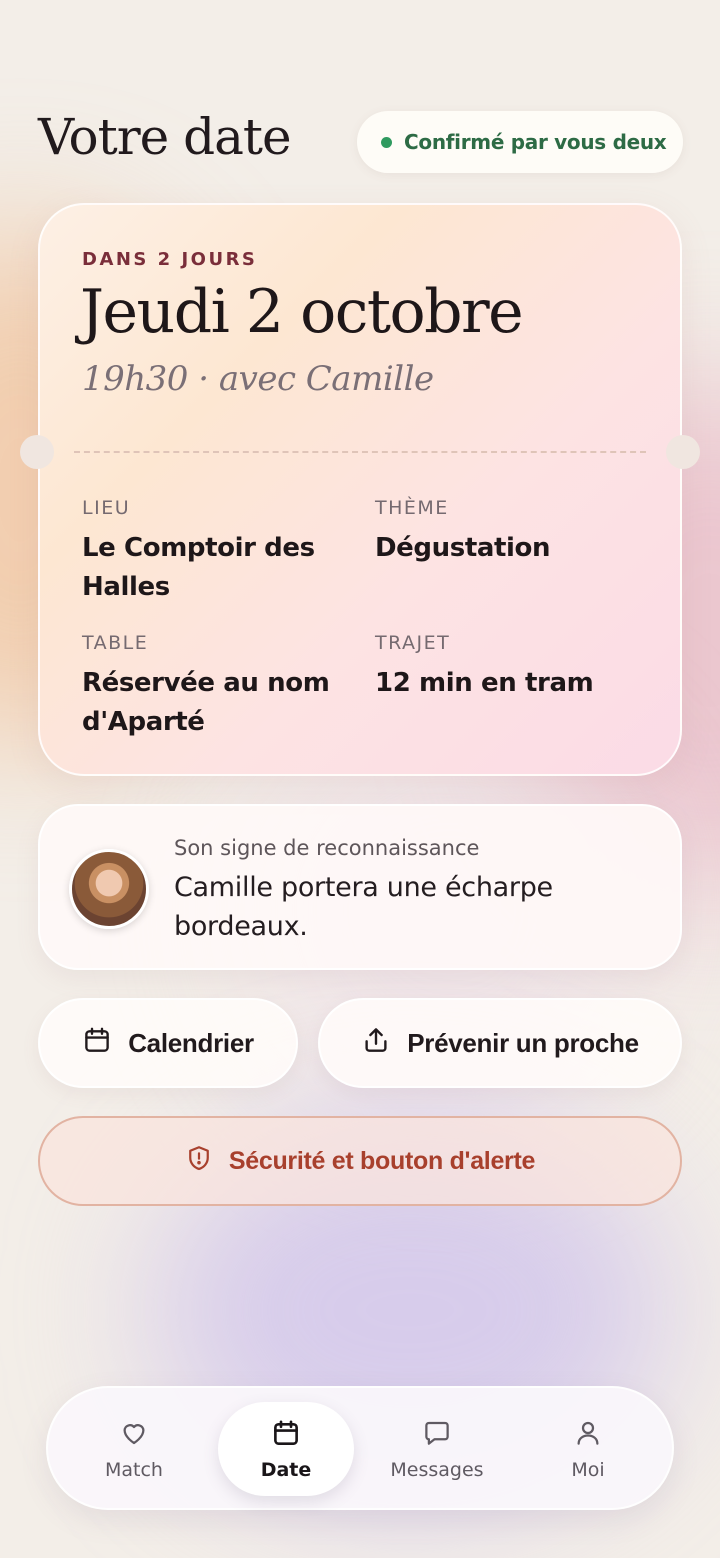  I want to click on ticket-perforation-divider, so click(360, 452).